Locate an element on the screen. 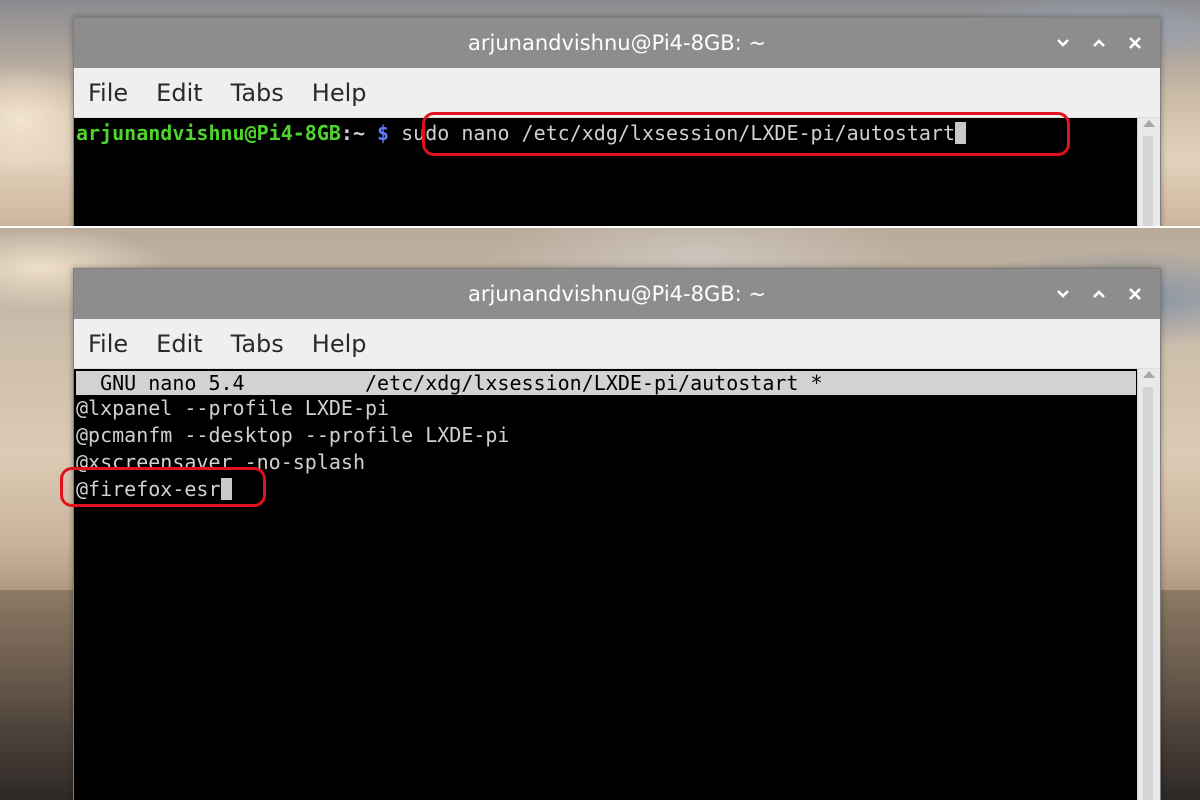 This screenshot has height=800, width=1200. prompt-symbol: $ is located at coordinates (383, 133).